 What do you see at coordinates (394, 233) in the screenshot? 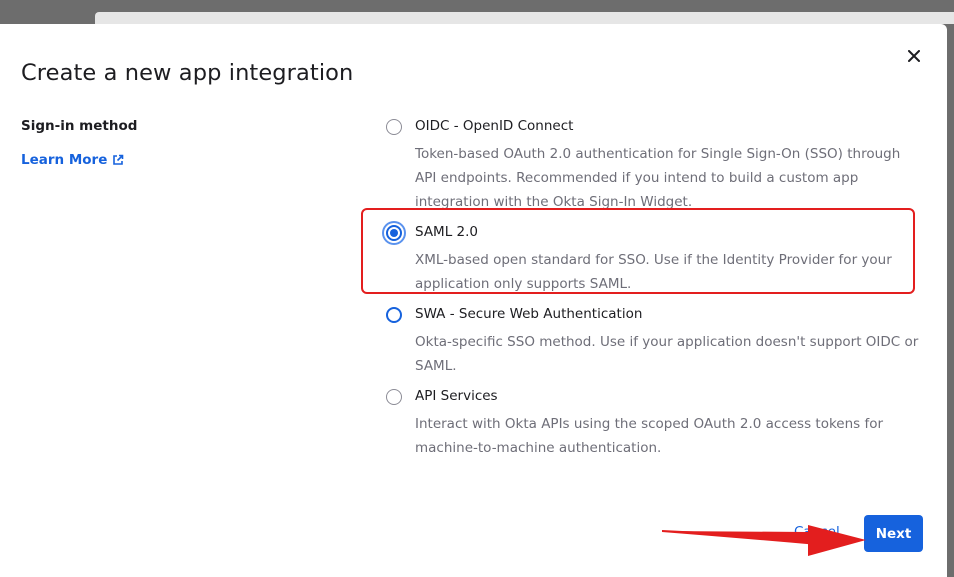
I see `radio-saml-selected` at bounding box center [394, 233].